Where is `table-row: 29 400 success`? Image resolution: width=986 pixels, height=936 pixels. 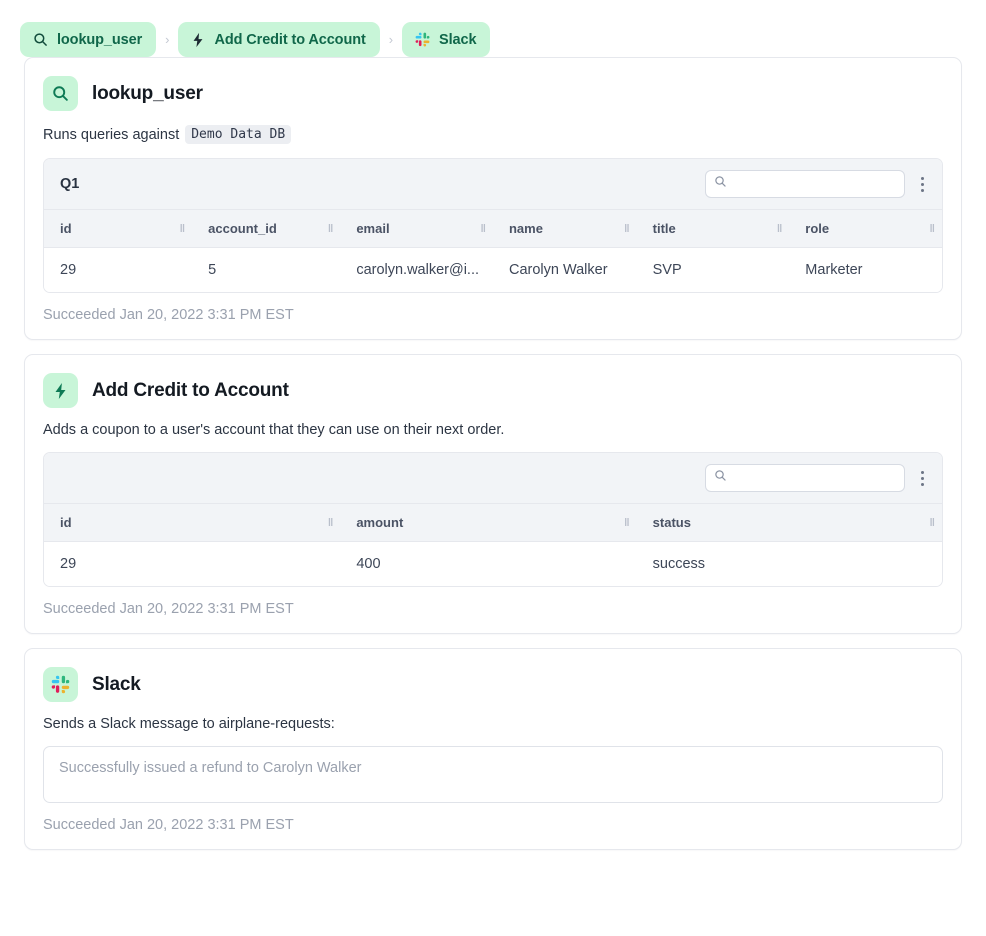 table-row: 29 400 success is located at coordinates (493, 563).